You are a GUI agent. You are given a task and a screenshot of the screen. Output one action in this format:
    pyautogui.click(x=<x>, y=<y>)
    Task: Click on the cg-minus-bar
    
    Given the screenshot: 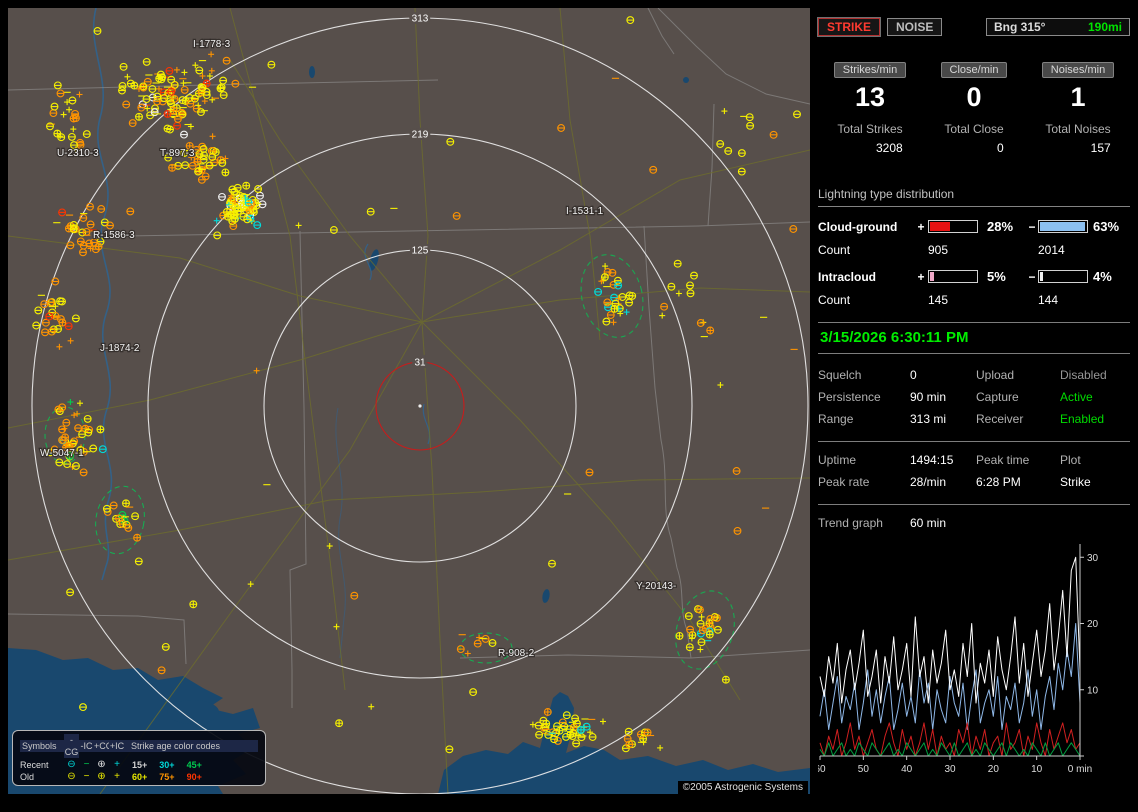 What is the action you would take?
    pyautogui.click(x=1063, y=226)
    